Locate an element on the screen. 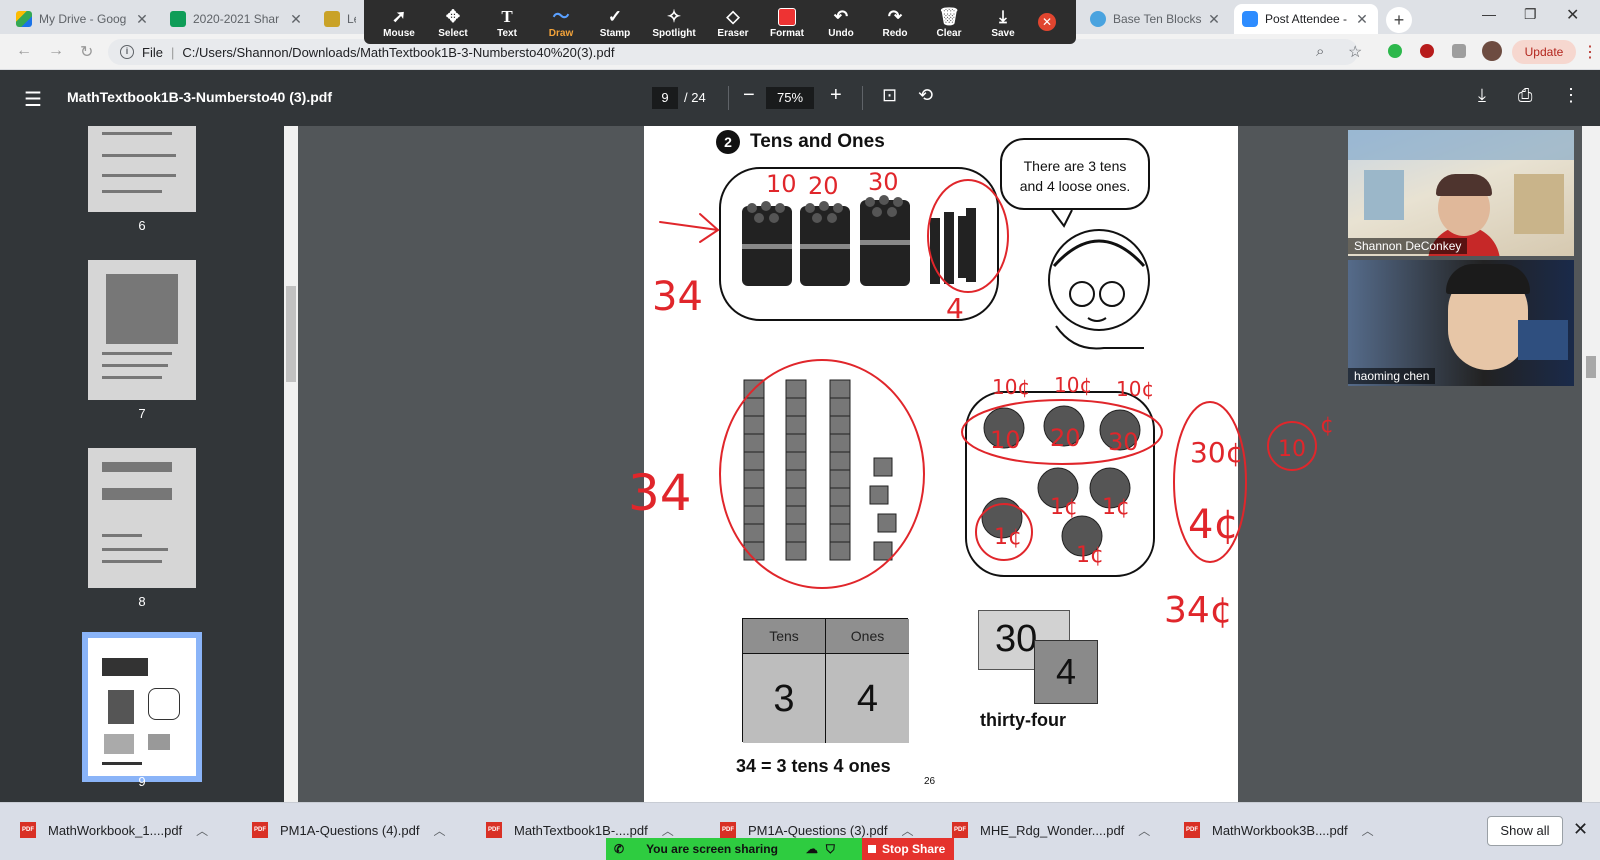 The height and width of the screenshot is (860, 1600). show-all-button: Show all is located at coordinates (1525, 831).